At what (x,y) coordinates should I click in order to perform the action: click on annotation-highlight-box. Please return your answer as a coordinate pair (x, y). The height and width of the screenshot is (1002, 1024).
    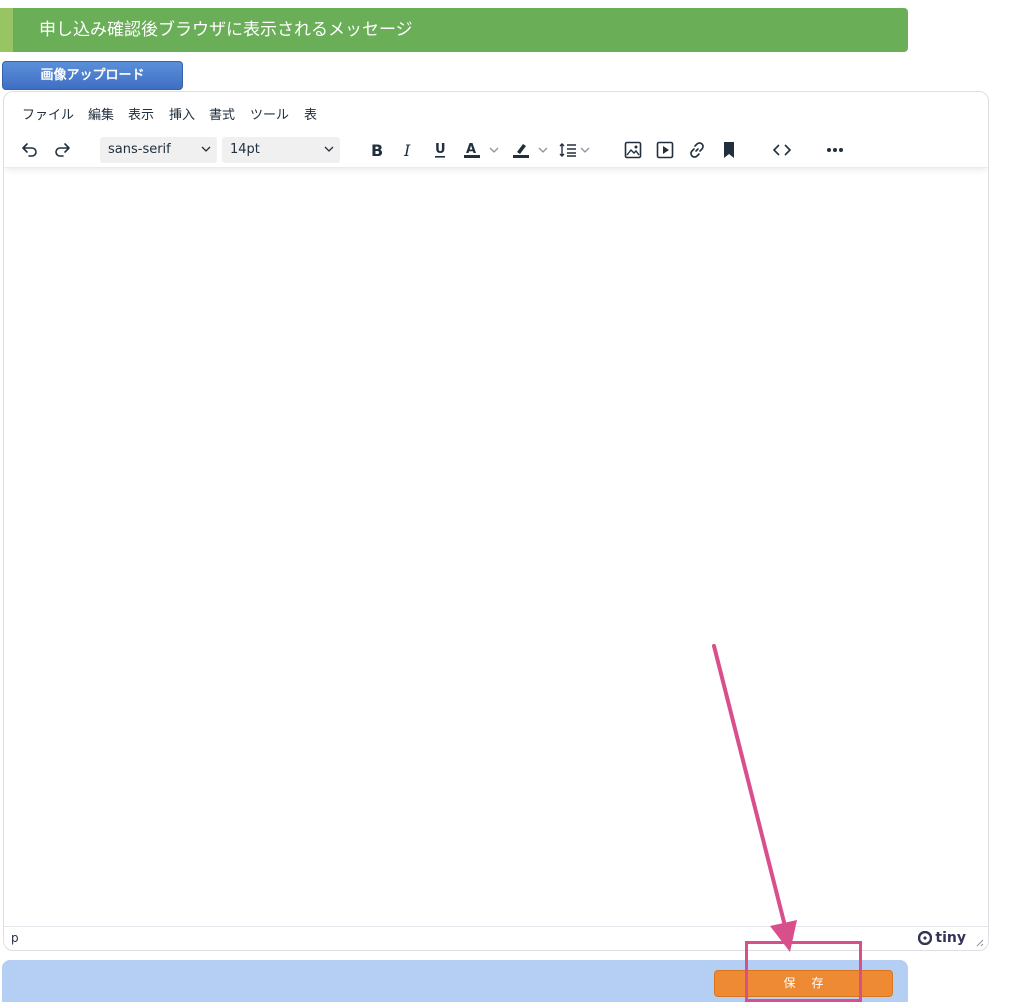
    Looking at the image, I should click on (803, 971).